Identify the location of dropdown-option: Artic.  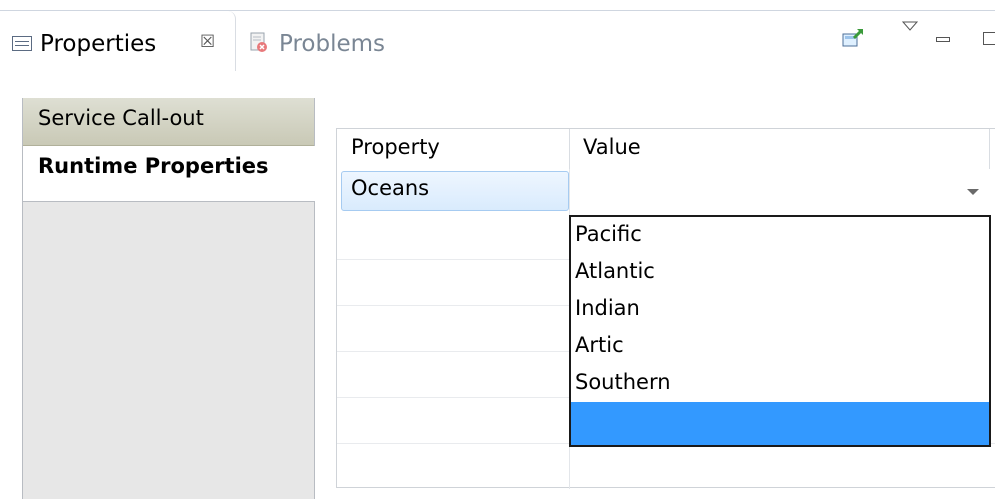
(780, 346).